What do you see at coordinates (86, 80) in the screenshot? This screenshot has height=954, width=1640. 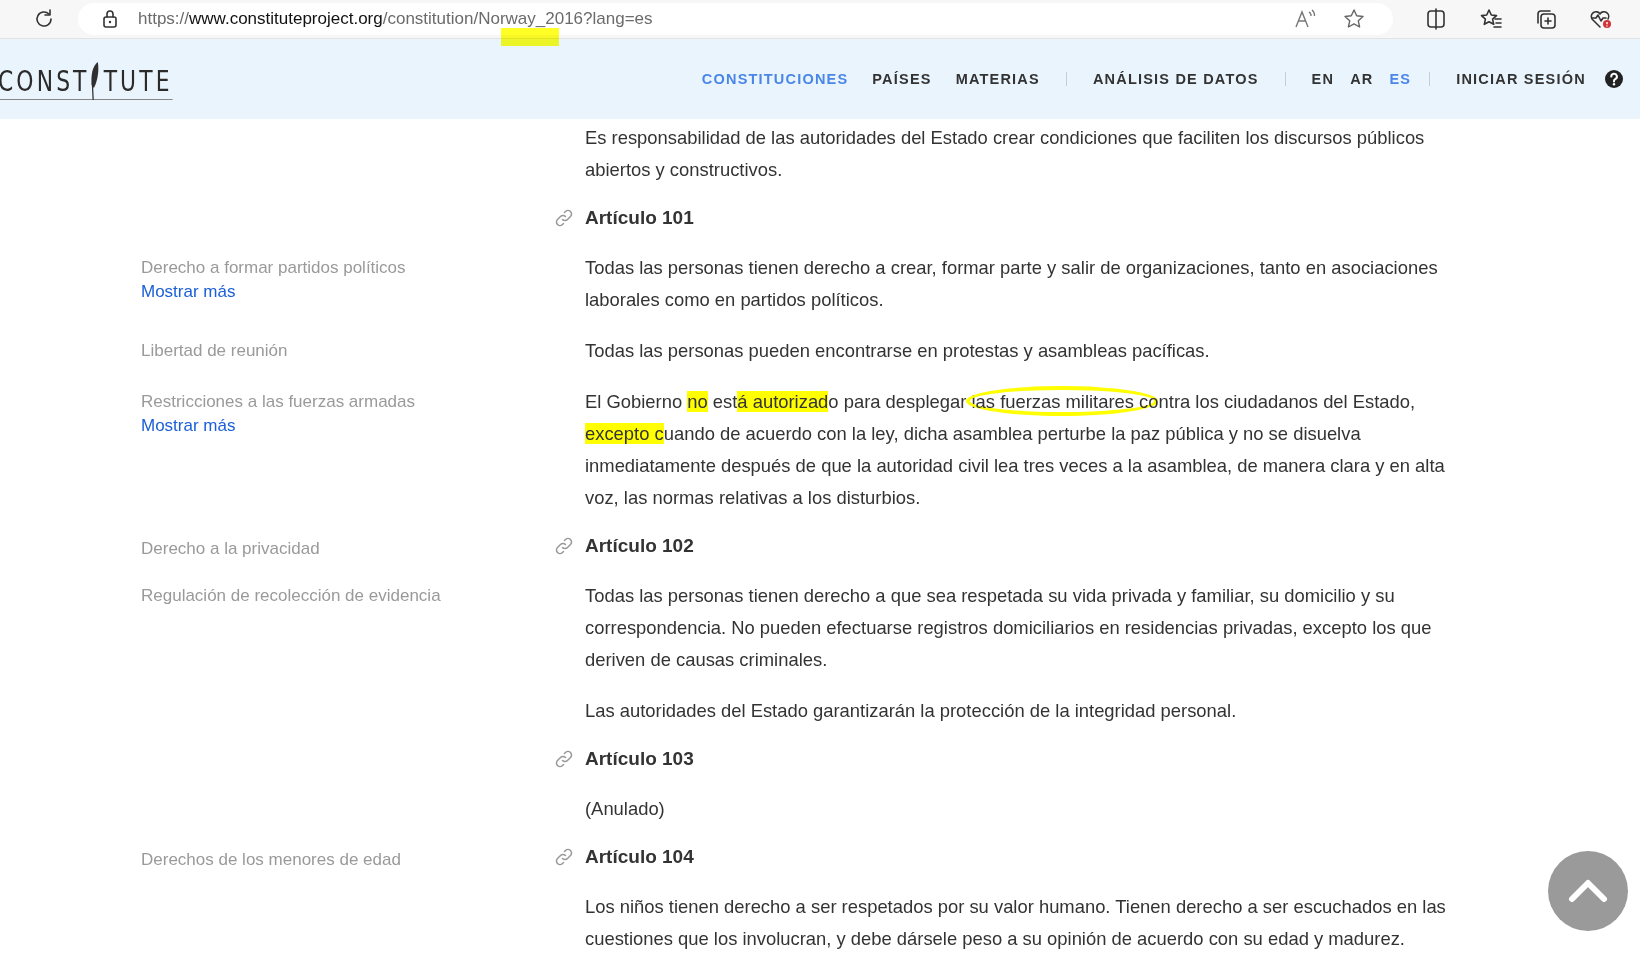 I see `site-logo: CONST TUTE` at bounding box center [86, 80].